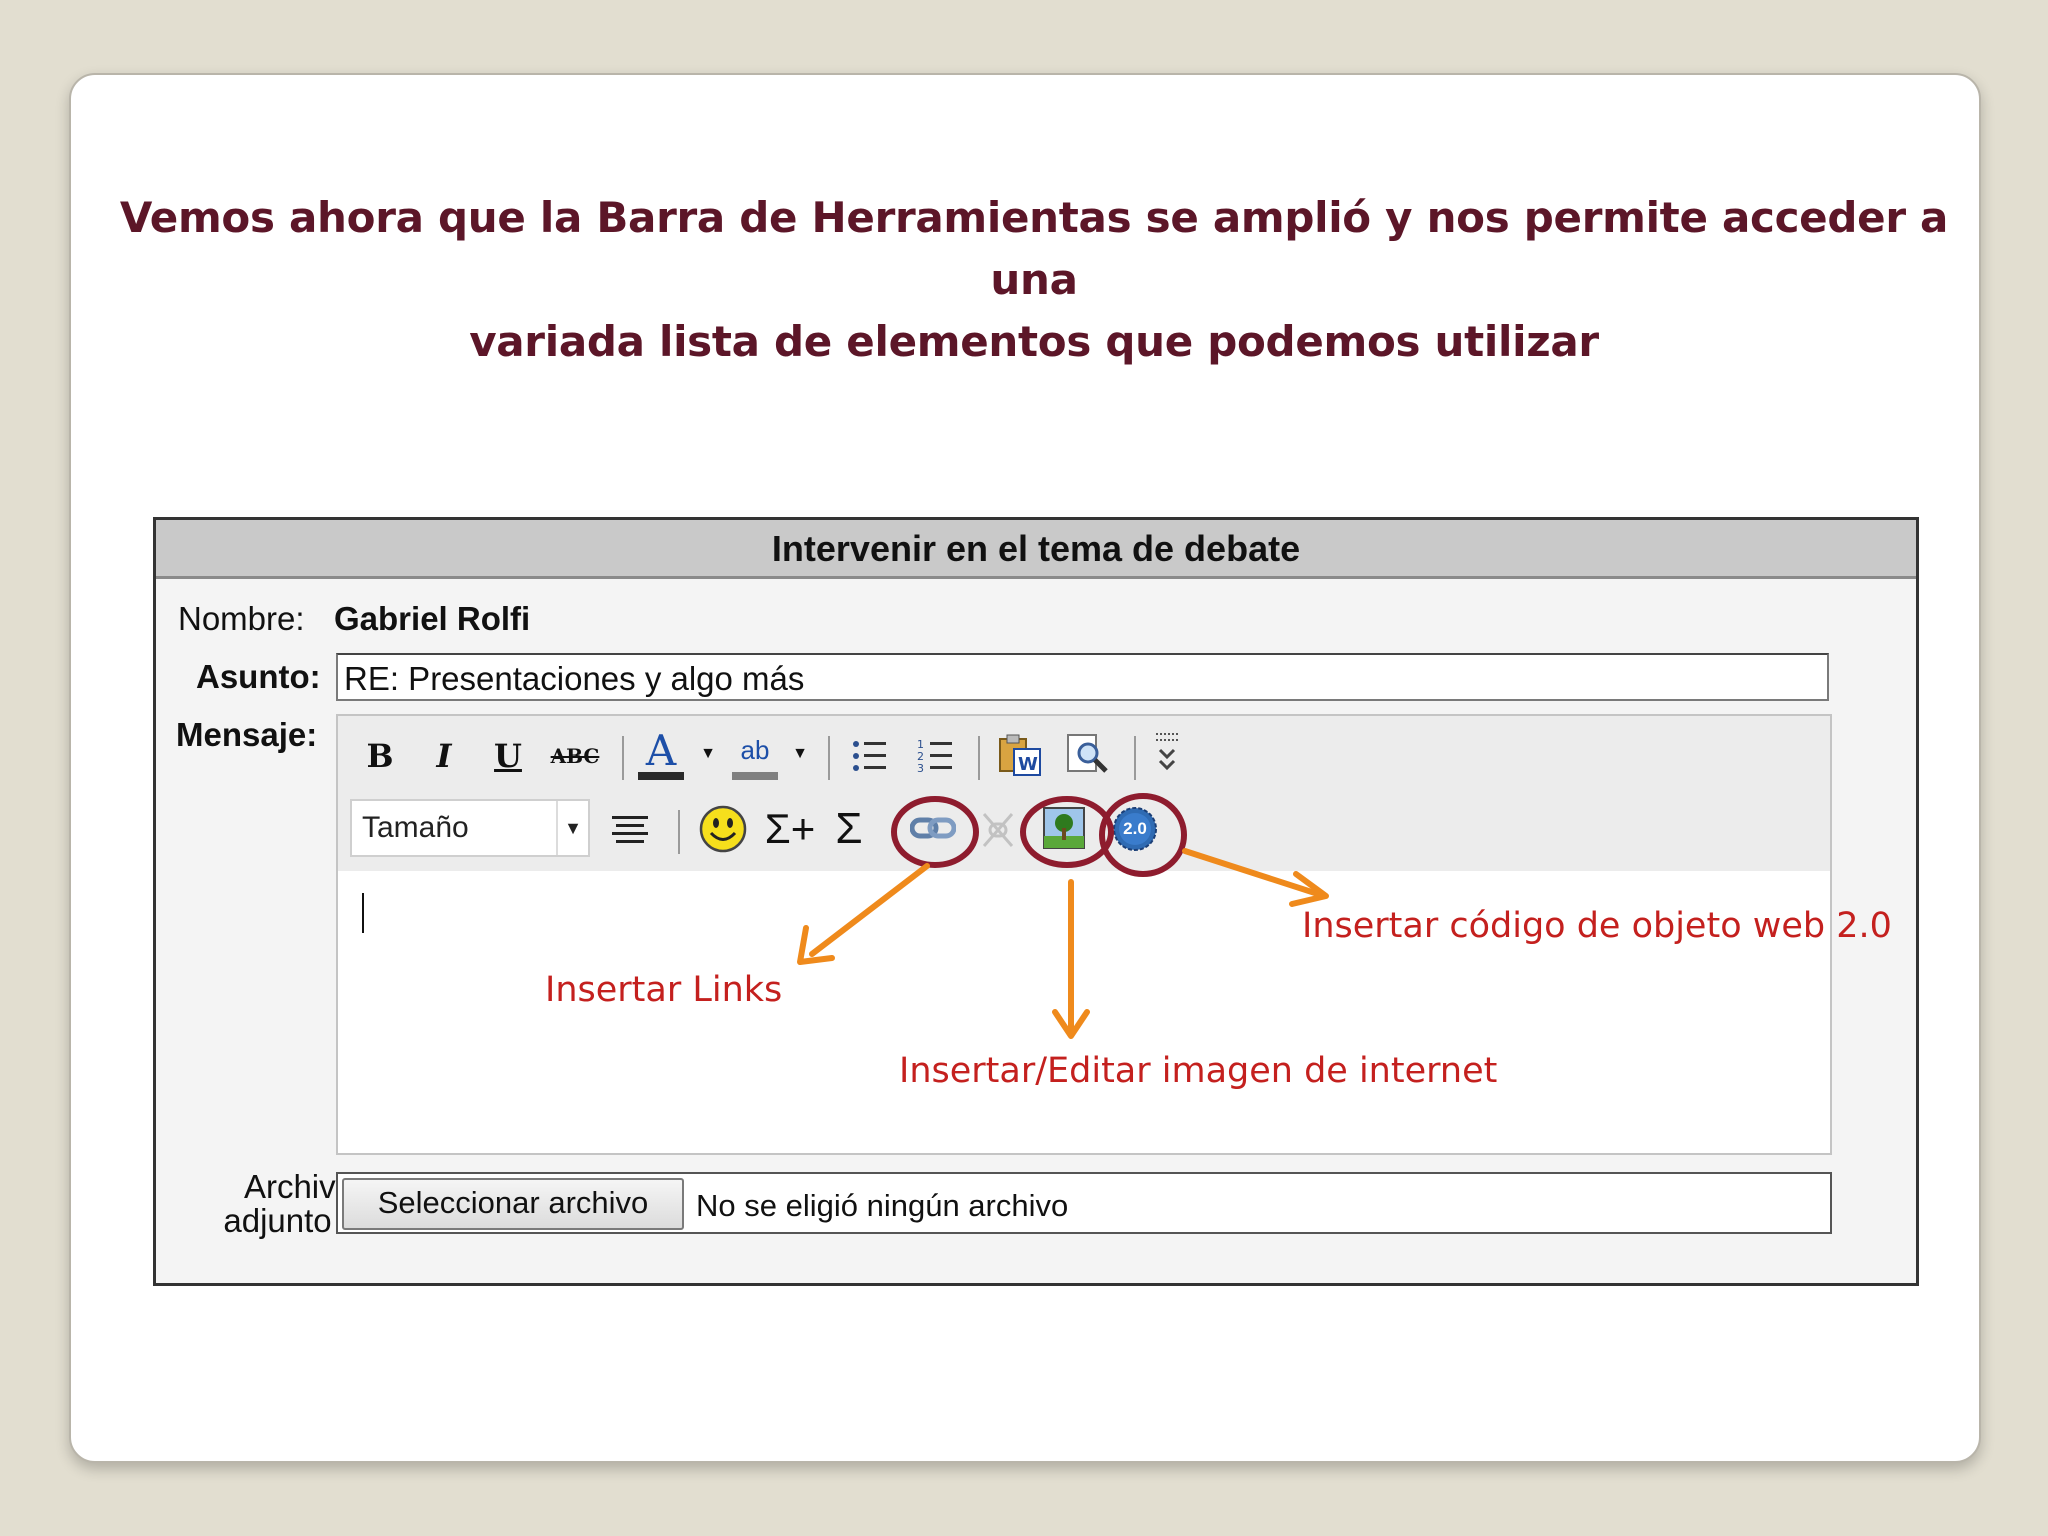 The image size is (2048, 1536). What do you see at coordinates (1597, 926) in the screenshot?
I see `annotation-insert-web2: Insertar código de objeto web 2.0` at bounding box center [1597, 926].